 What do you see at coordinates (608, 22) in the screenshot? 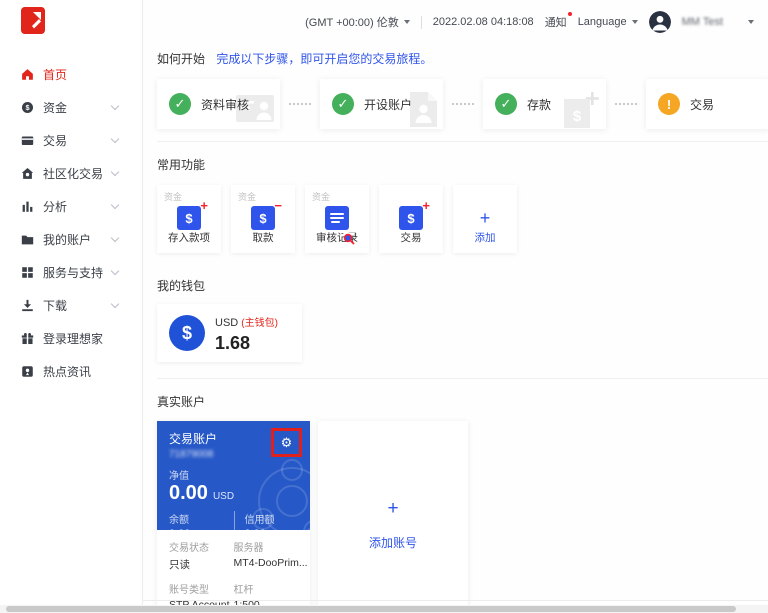
I see `language-selector: Language` at bounding box center [608, 22].